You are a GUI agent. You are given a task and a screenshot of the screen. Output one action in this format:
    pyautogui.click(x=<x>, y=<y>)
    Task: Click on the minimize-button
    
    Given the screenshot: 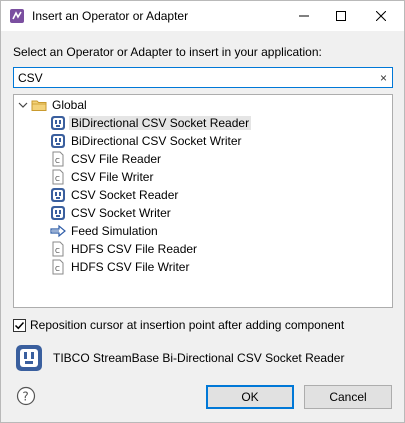 What is the action you would take?
    pyautogui.click(x=304, y=16)
    